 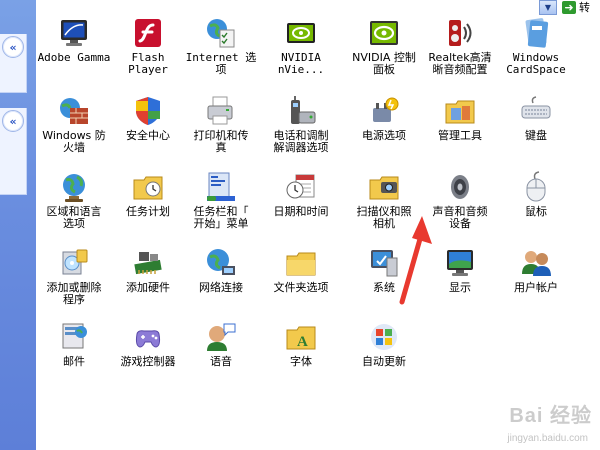 What do you see at coordinates (537, 33) in the screenshot?
I see `cardspace-icon` at bounding box center [537, 33].